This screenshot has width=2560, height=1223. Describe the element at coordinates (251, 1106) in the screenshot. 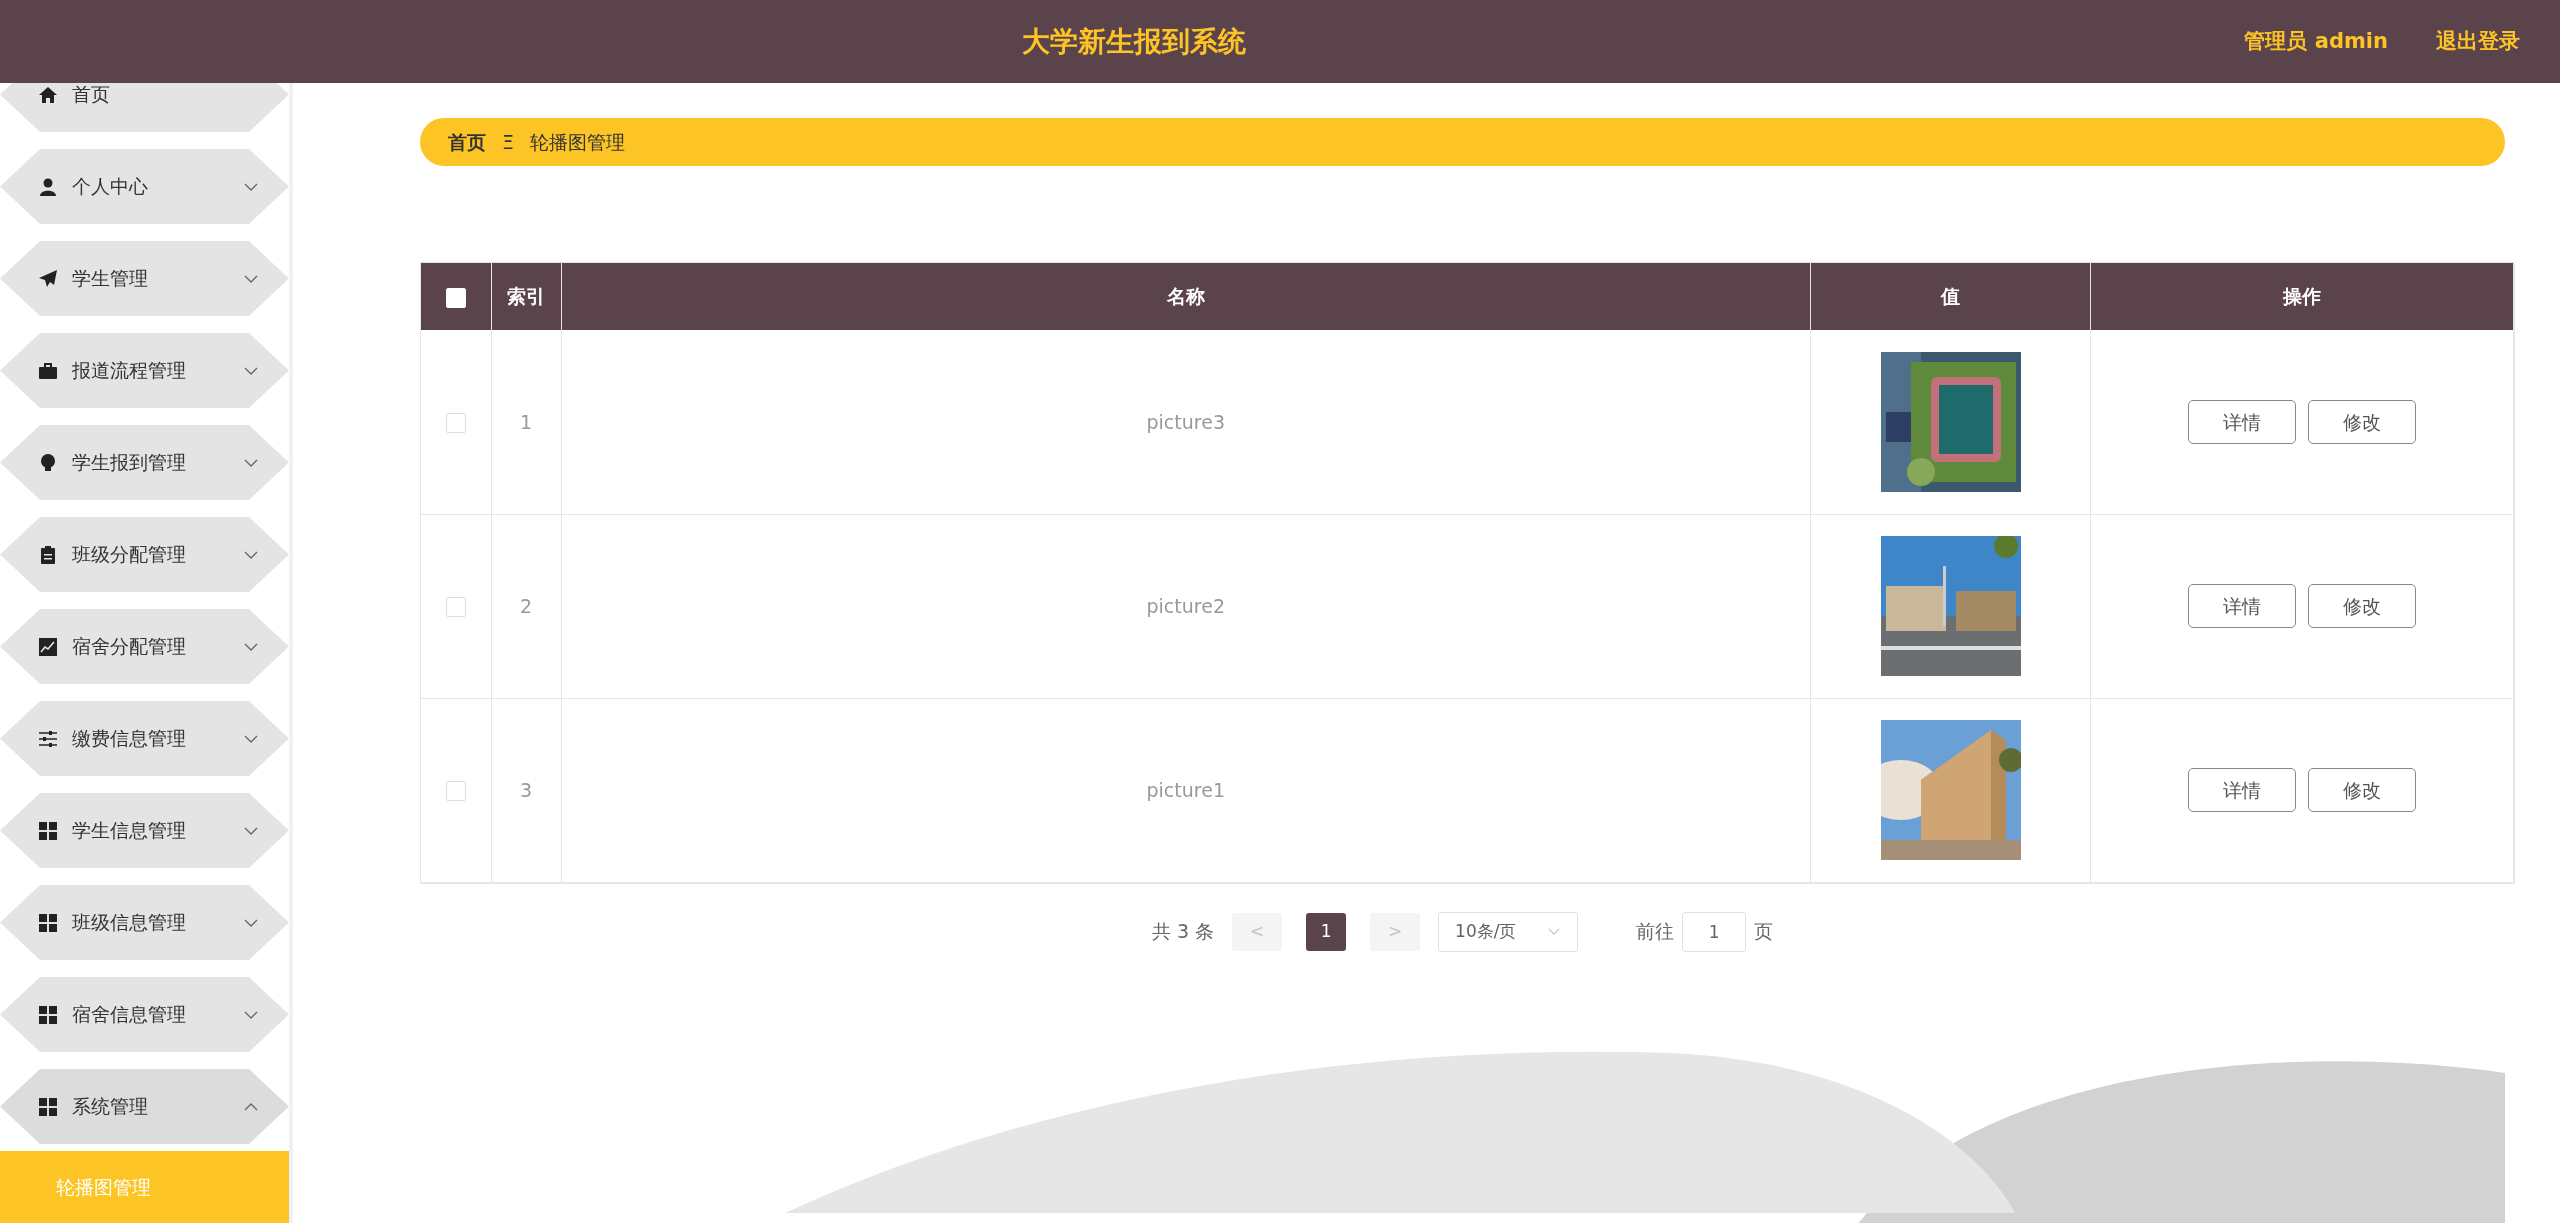

I see `chevron-up-icon` at that location.